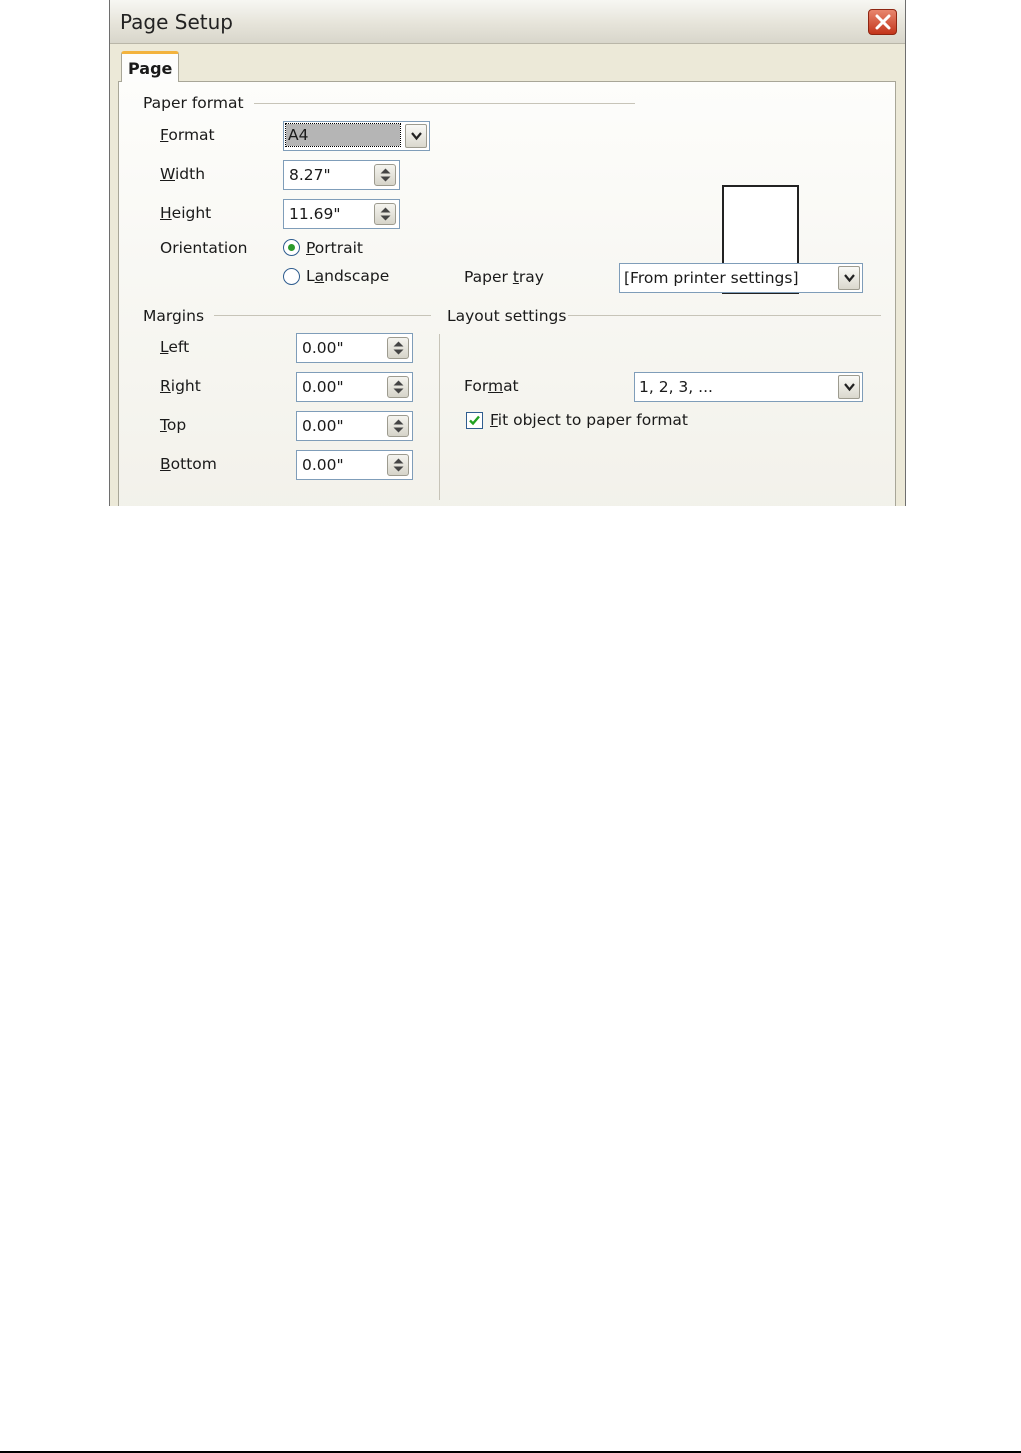  Describe the element at coordinates (341, 175) in the screenshot. I see `width-field: 8.27"` at that location.